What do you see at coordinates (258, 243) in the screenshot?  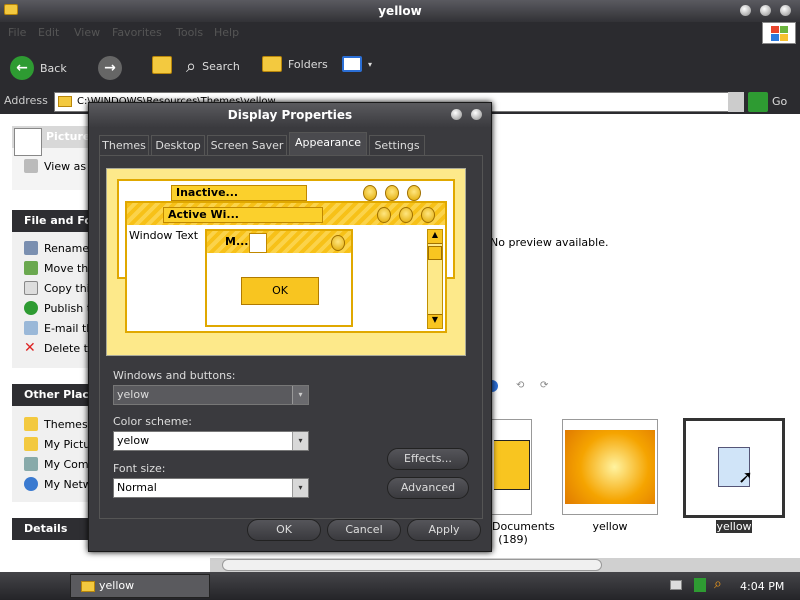 I see `preview-msgbox-tab` at bounding box center [258, 243].